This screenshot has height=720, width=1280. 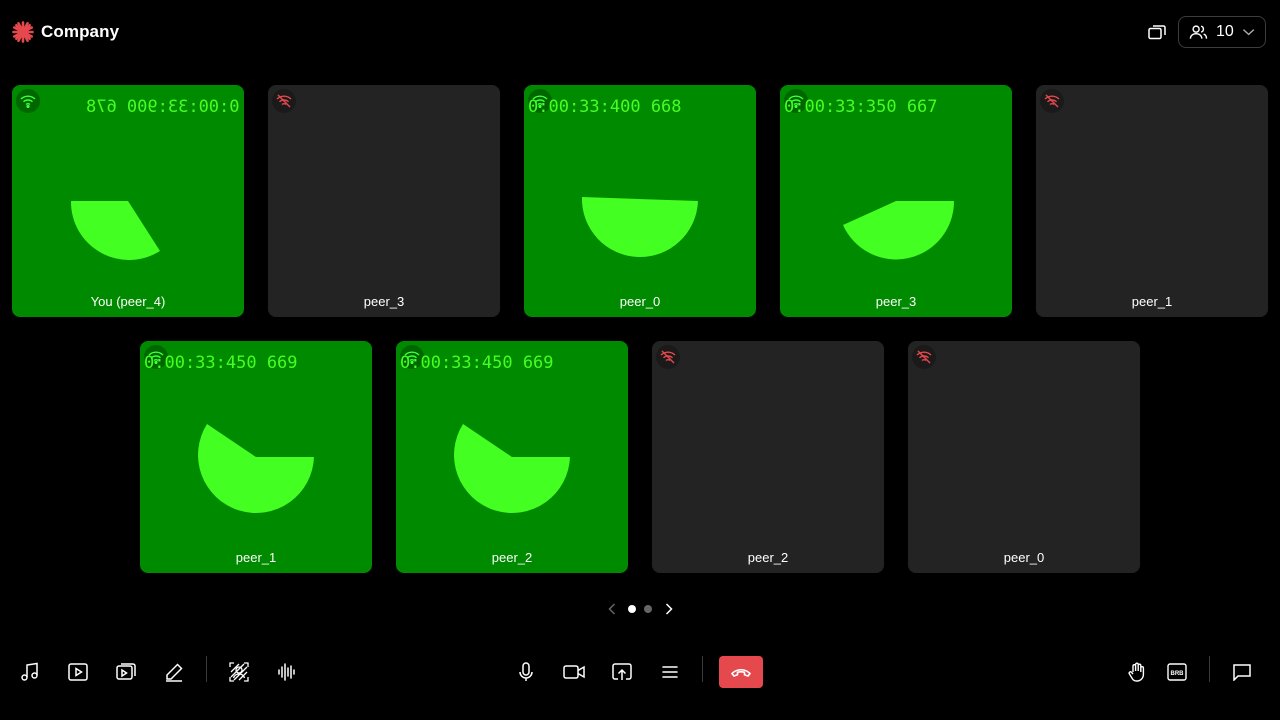 I want to click on svg-text: BRB, so click(x=1178, y=674).